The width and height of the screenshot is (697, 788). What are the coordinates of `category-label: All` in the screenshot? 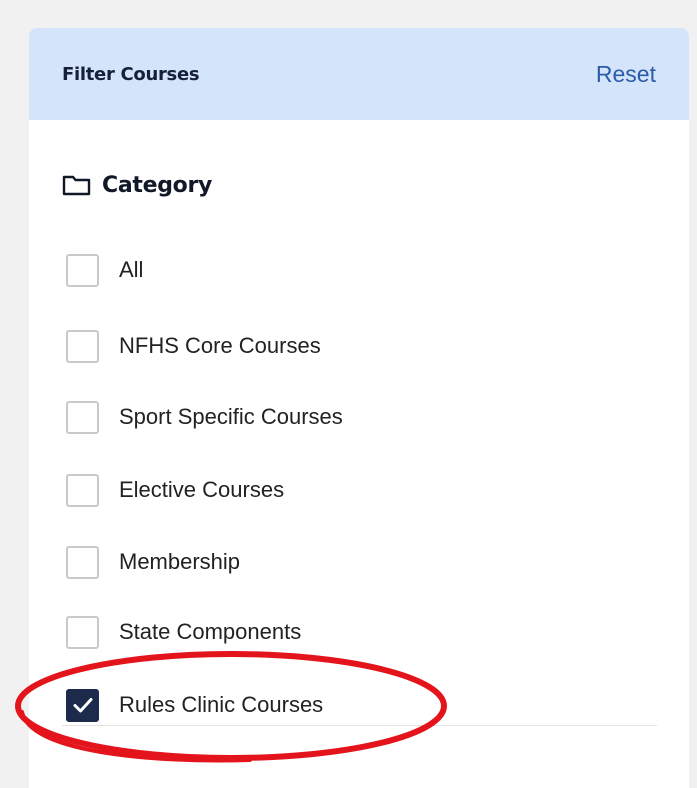 It's located at (131, 269).